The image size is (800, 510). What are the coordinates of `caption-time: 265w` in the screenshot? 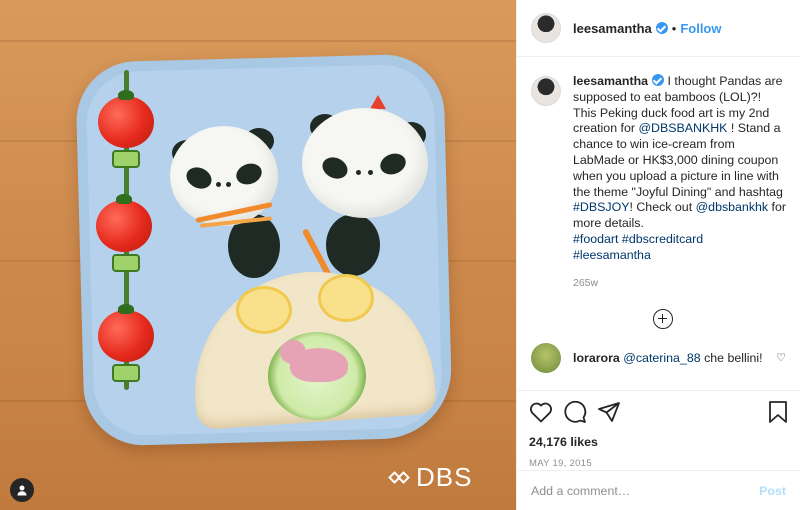 It's located at (679, 283).